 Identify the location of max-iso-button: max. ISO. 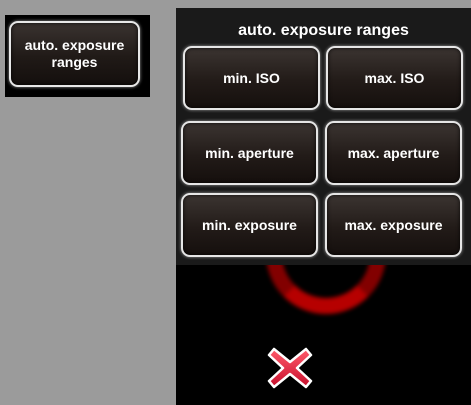
(394, 78).